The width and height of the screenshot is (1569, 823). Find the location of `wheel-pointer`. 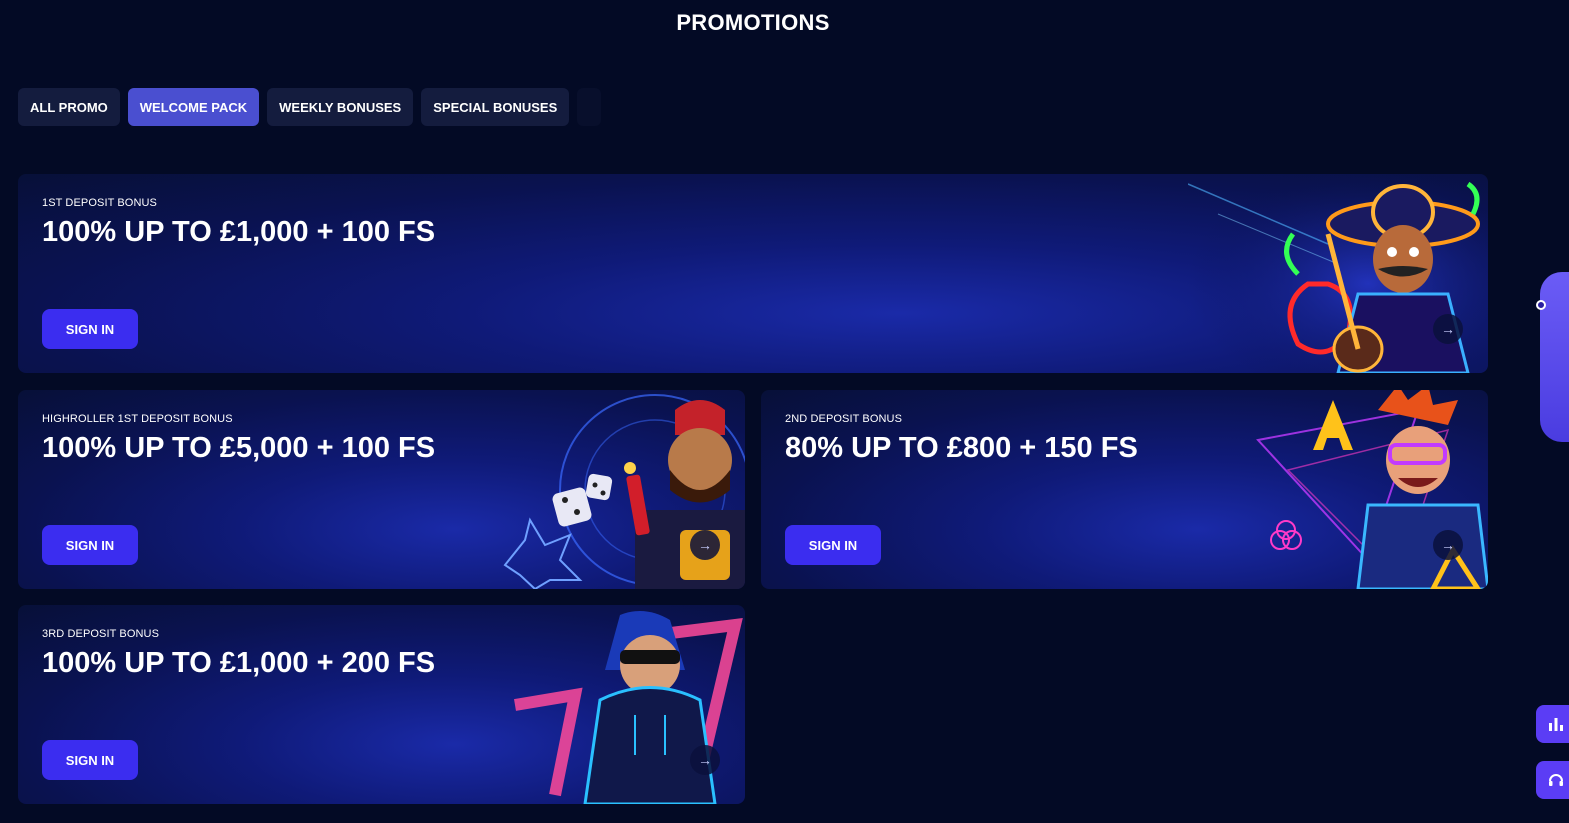

wheel-pointer is located at coordinates (1541, 305).